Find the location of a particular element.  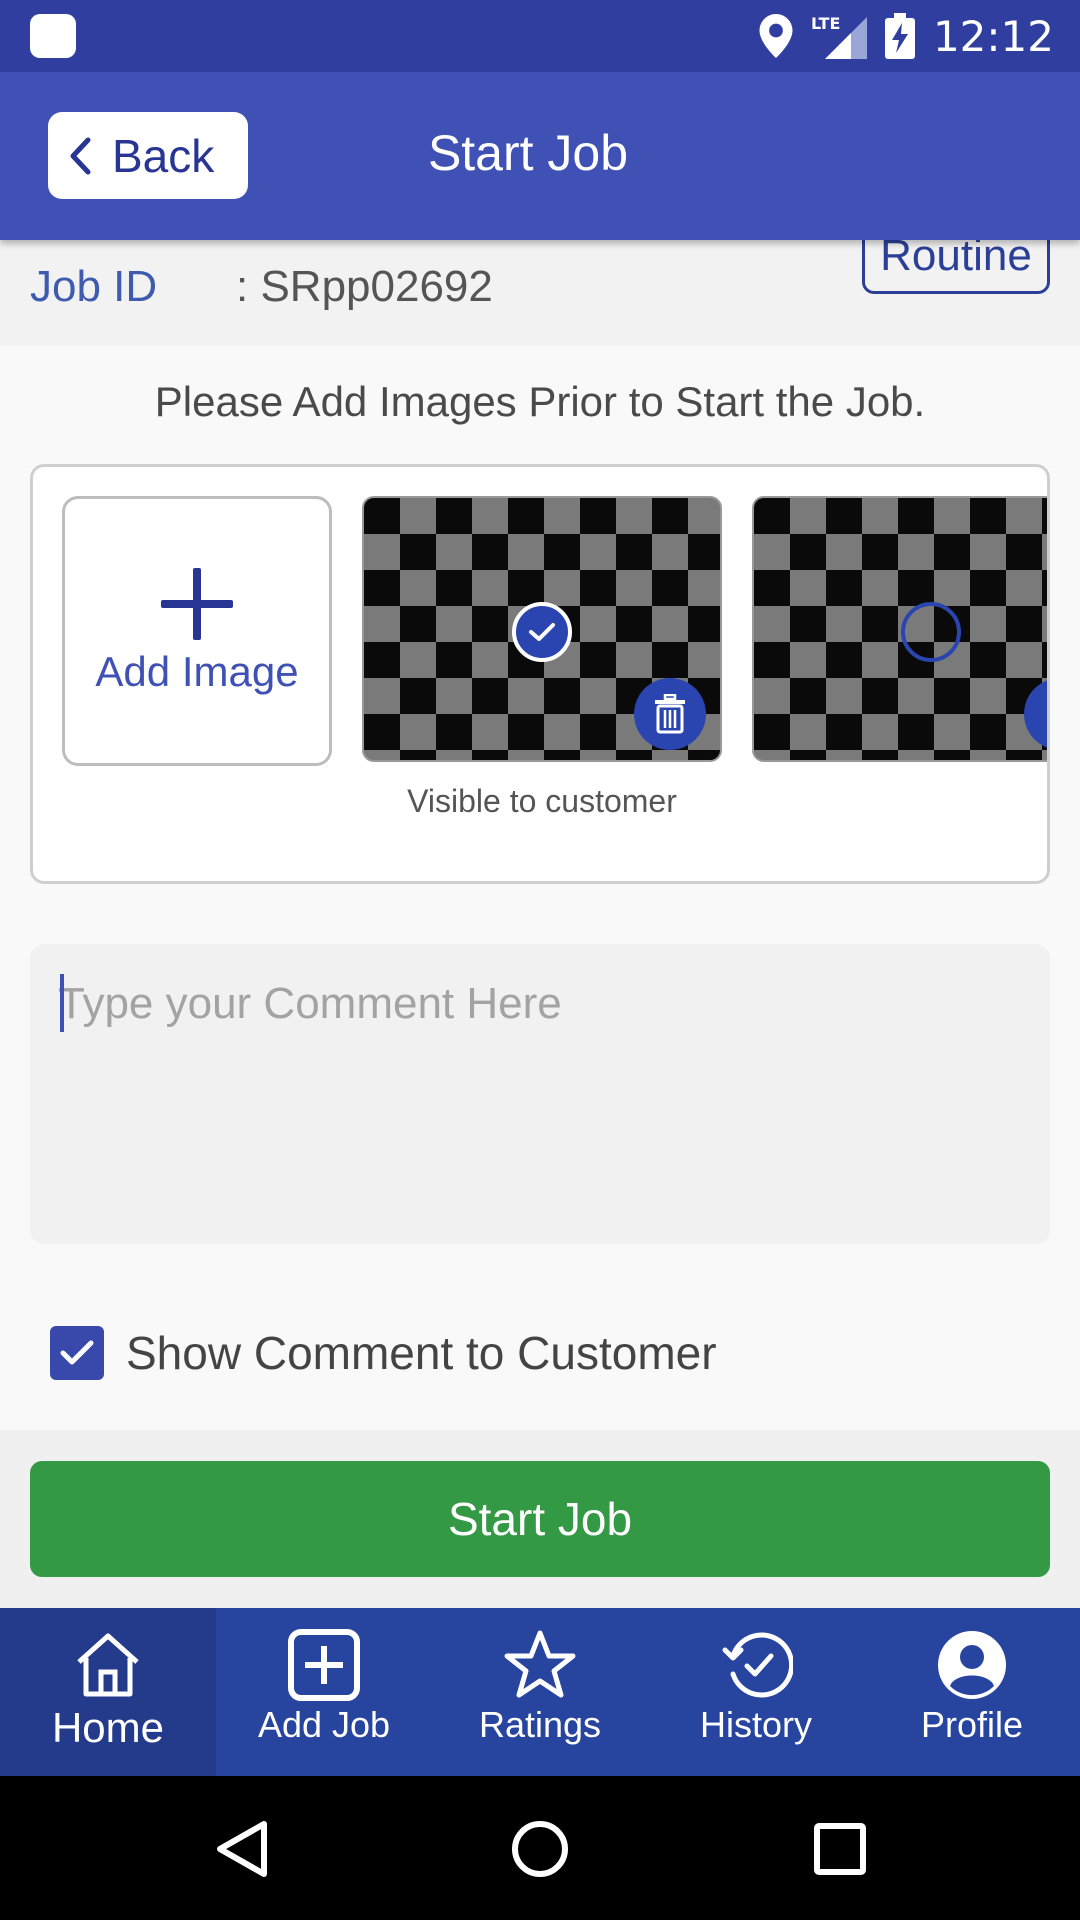

system-navigation-bar is located at coordinates (540, 1848).